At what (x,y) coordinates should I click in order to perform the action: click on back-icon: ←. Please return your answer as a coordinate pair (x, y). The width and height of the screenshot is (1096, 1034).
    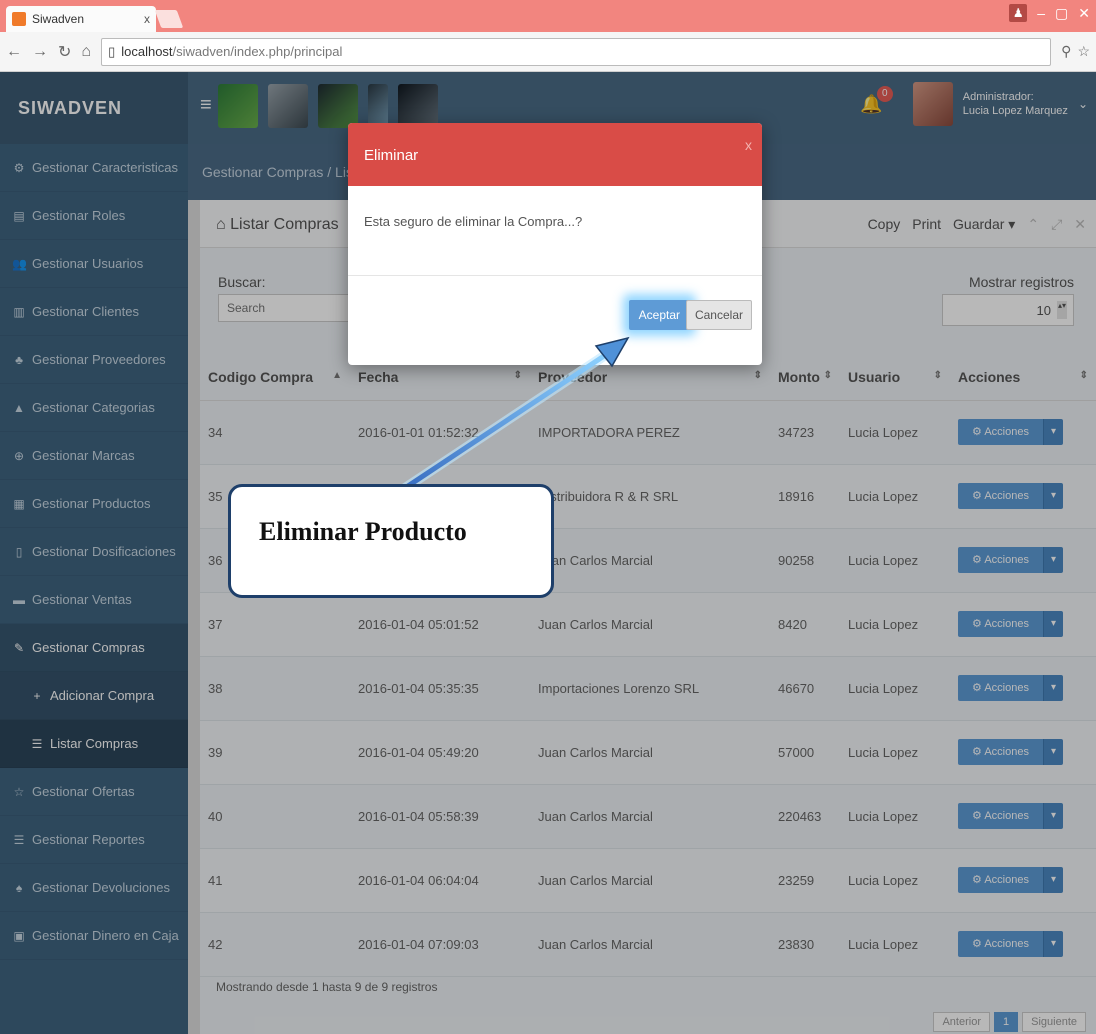
    Looking at the image, I should click on (14, 52).